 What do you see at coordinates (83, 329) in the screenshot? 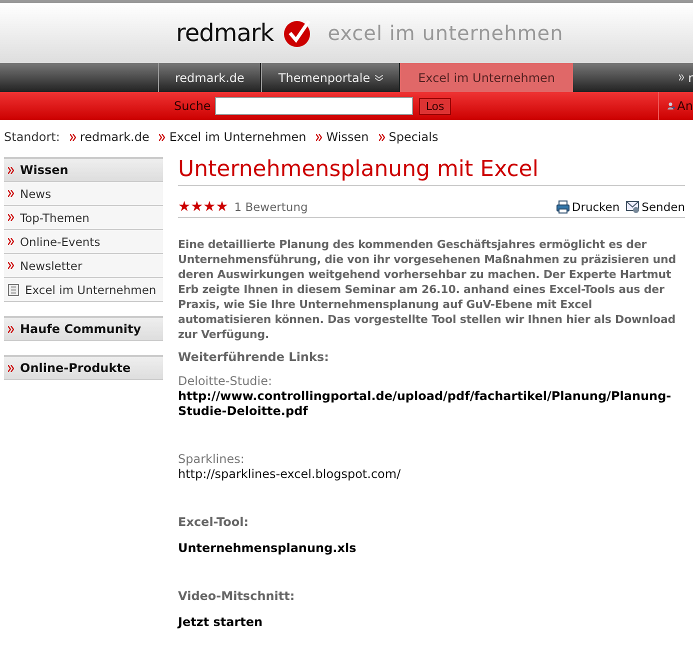
I see `sidebar-heading: Haufe Community` at bounding box center [83, 329].